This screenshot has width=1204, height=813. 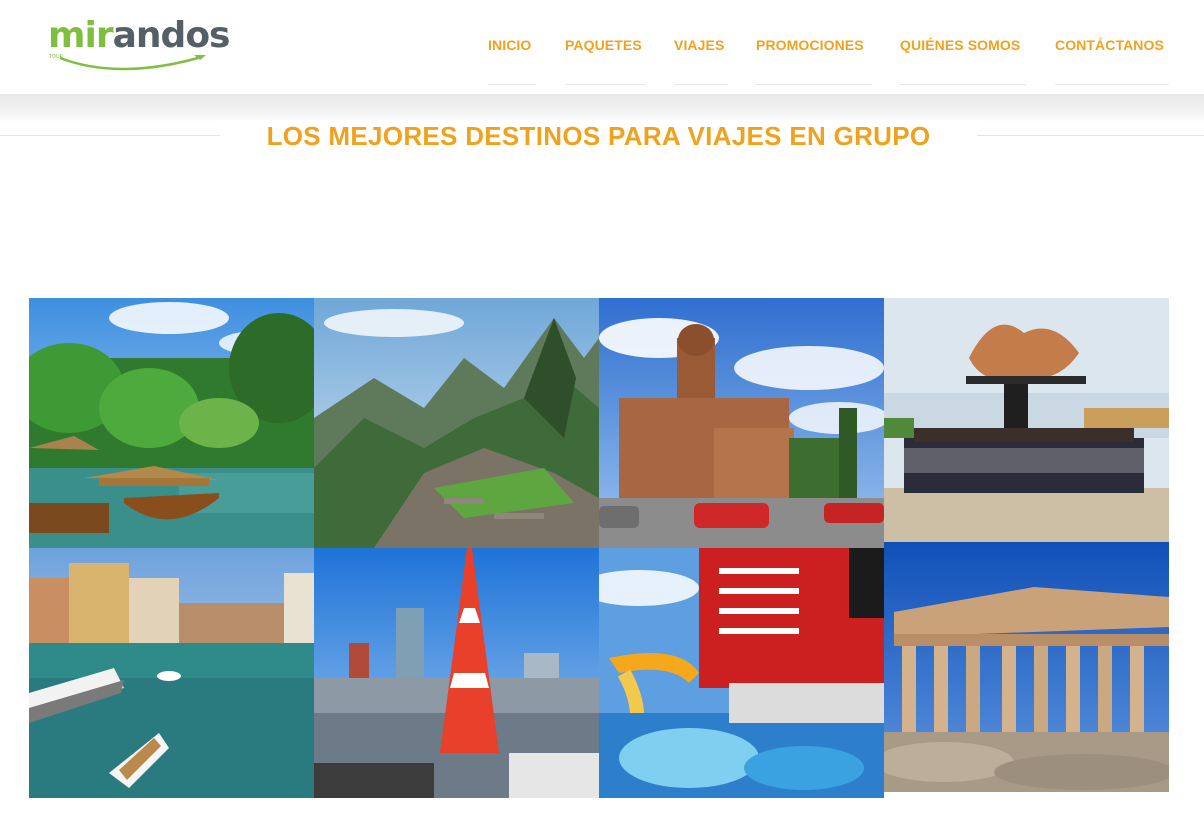 What do you see at coordinates (1112, 60) in the screenshot?
I see `nav-contactanos: CONTÁCTANOS` at bounding box center [1112, 60].